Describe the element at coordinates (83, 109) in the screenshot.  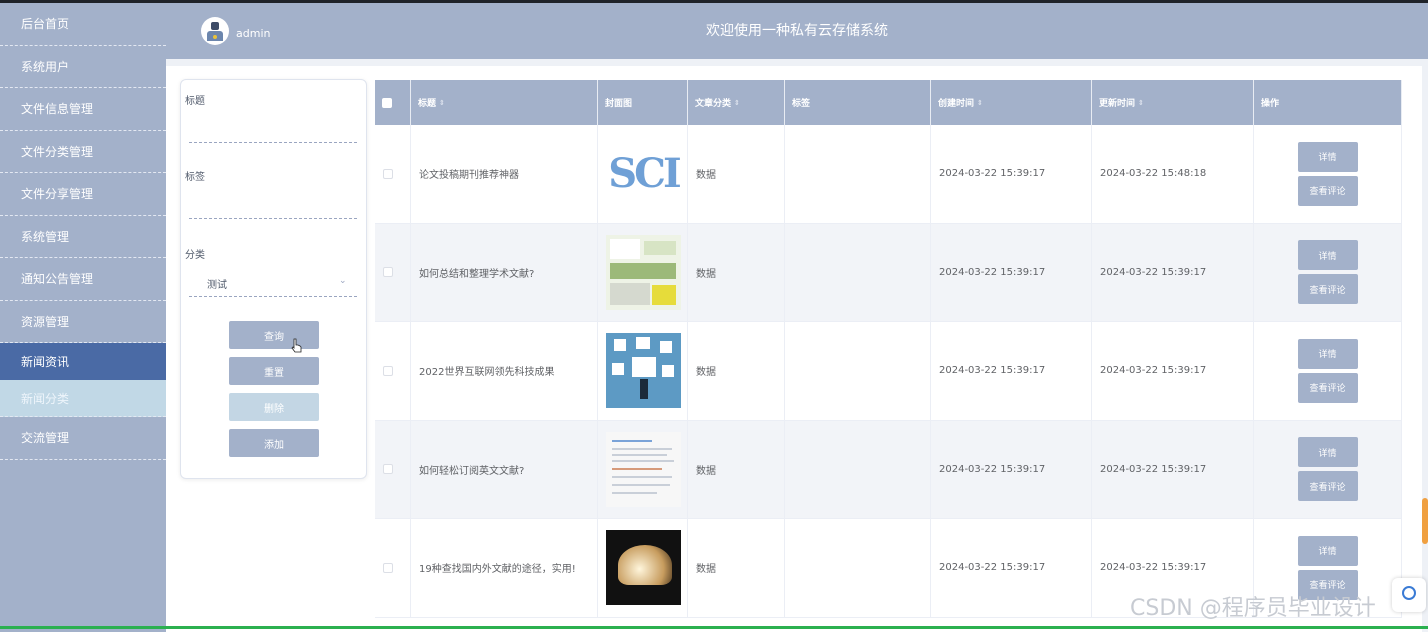
I see `sidebar-item-file-info: 文件信息管理` at that location.